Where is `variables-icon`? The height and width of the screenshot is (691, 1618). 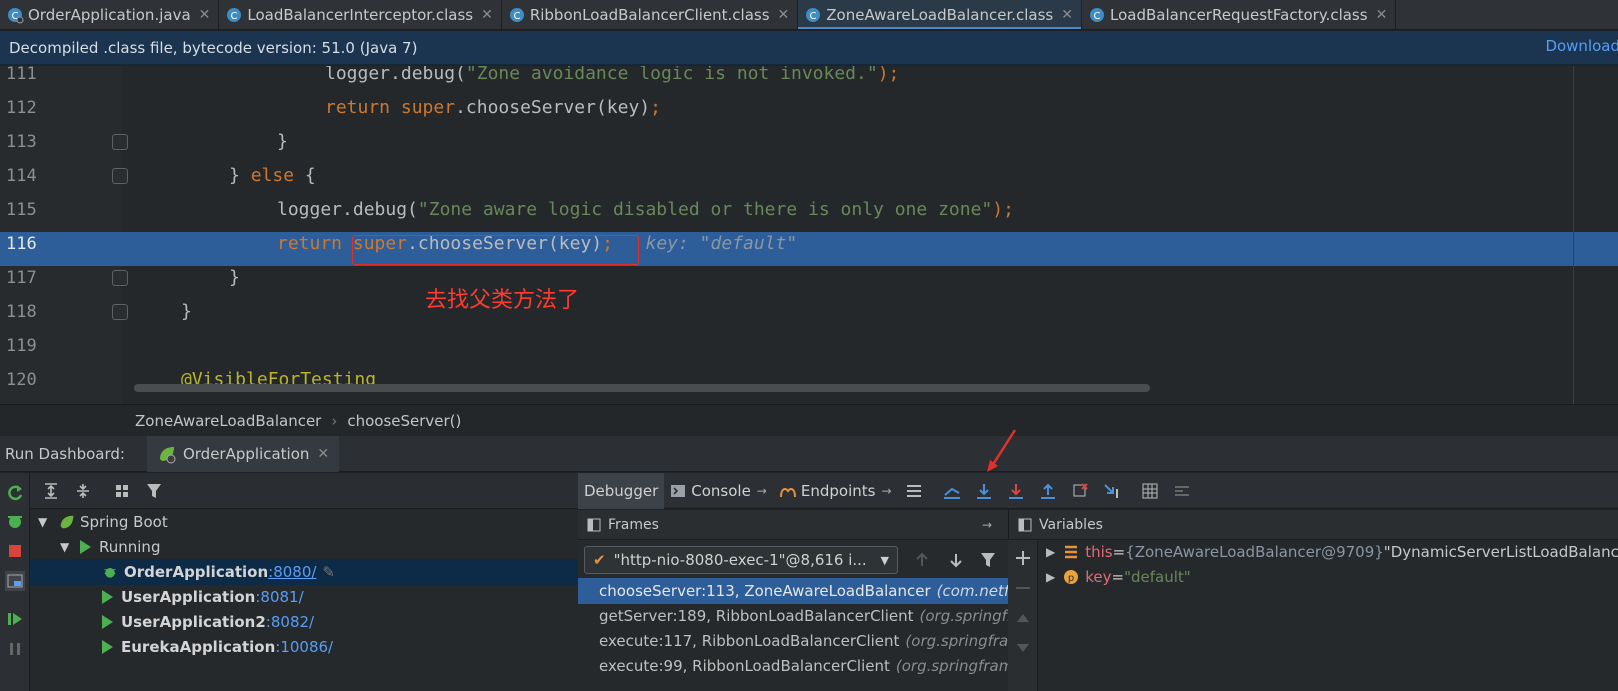 variables-icon is located at coordinates (1025, 524).